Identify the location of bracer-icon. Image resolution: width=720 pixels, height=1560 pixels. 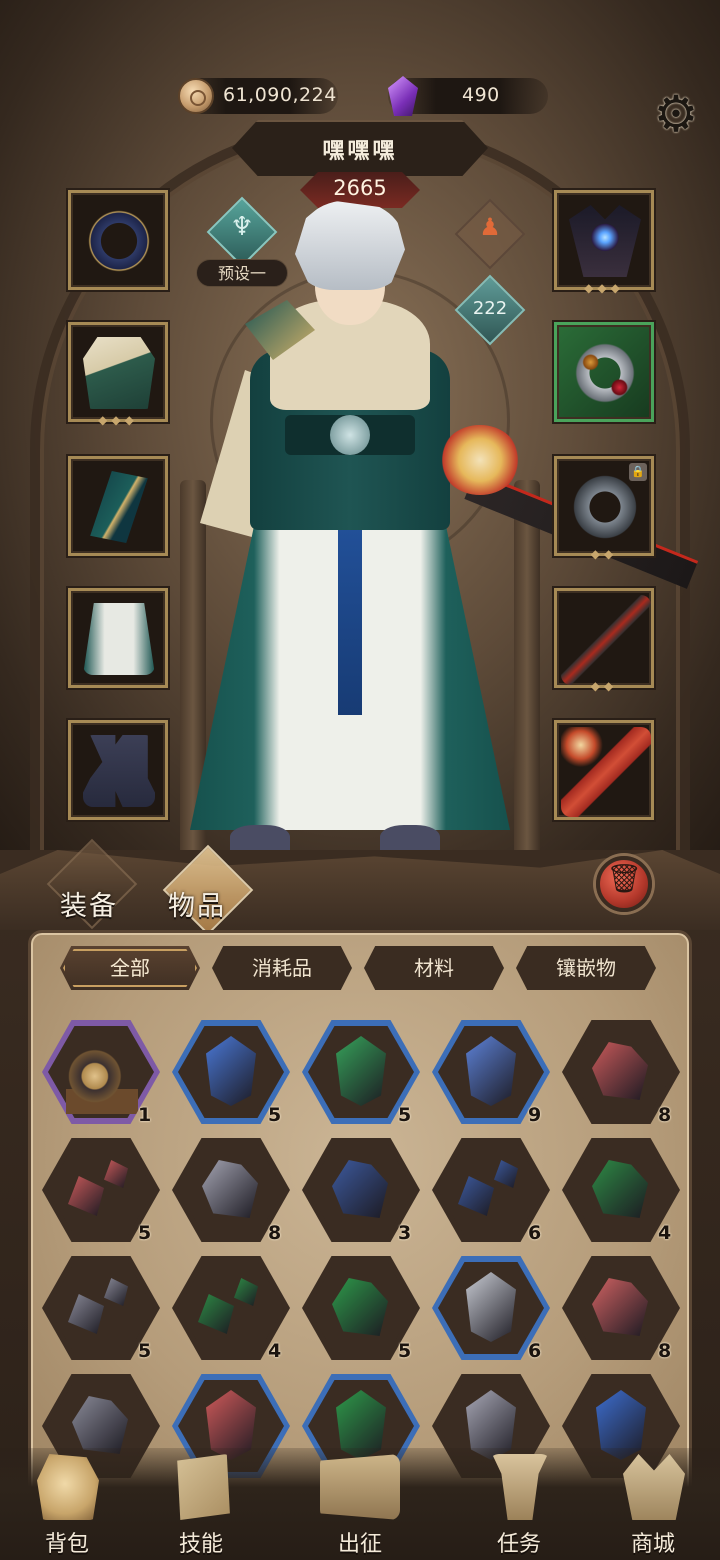
(119, 507).